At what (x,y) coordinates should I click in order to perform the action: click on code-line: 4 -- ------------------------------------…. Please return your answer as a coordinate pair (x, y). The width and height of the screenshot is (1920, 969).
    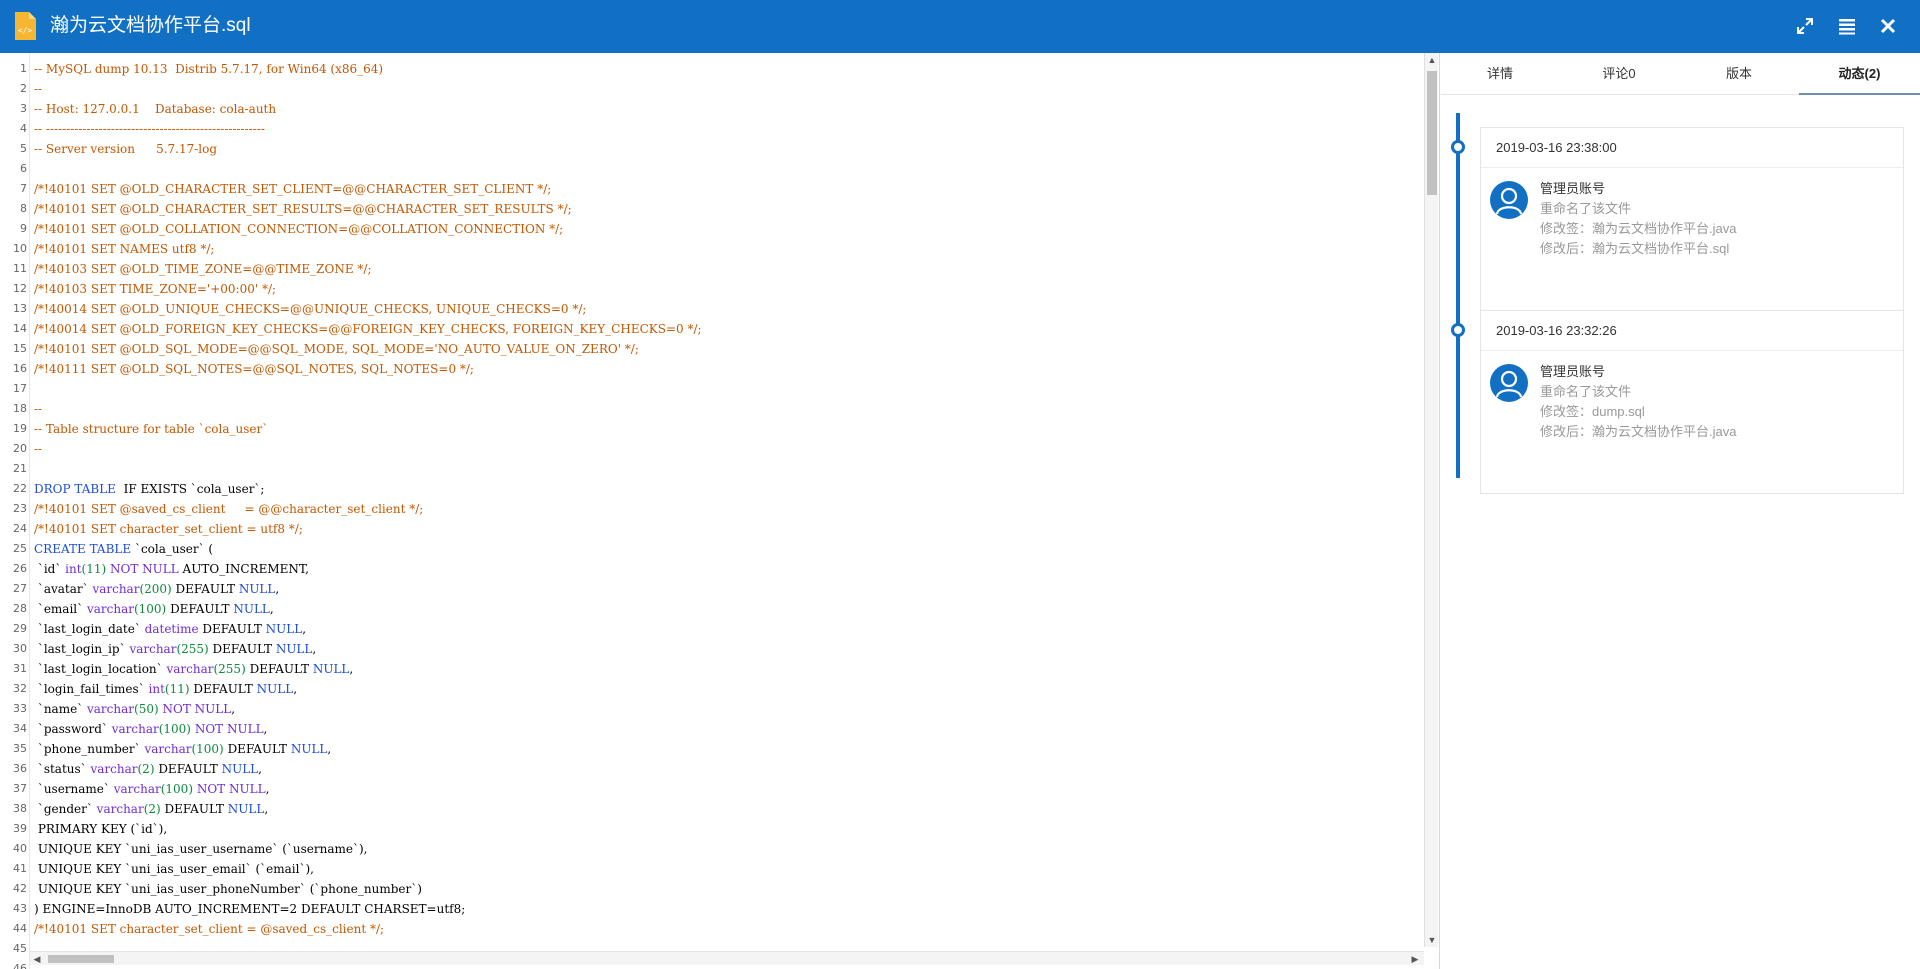
    Looking at the image, I should click on (710, 129).